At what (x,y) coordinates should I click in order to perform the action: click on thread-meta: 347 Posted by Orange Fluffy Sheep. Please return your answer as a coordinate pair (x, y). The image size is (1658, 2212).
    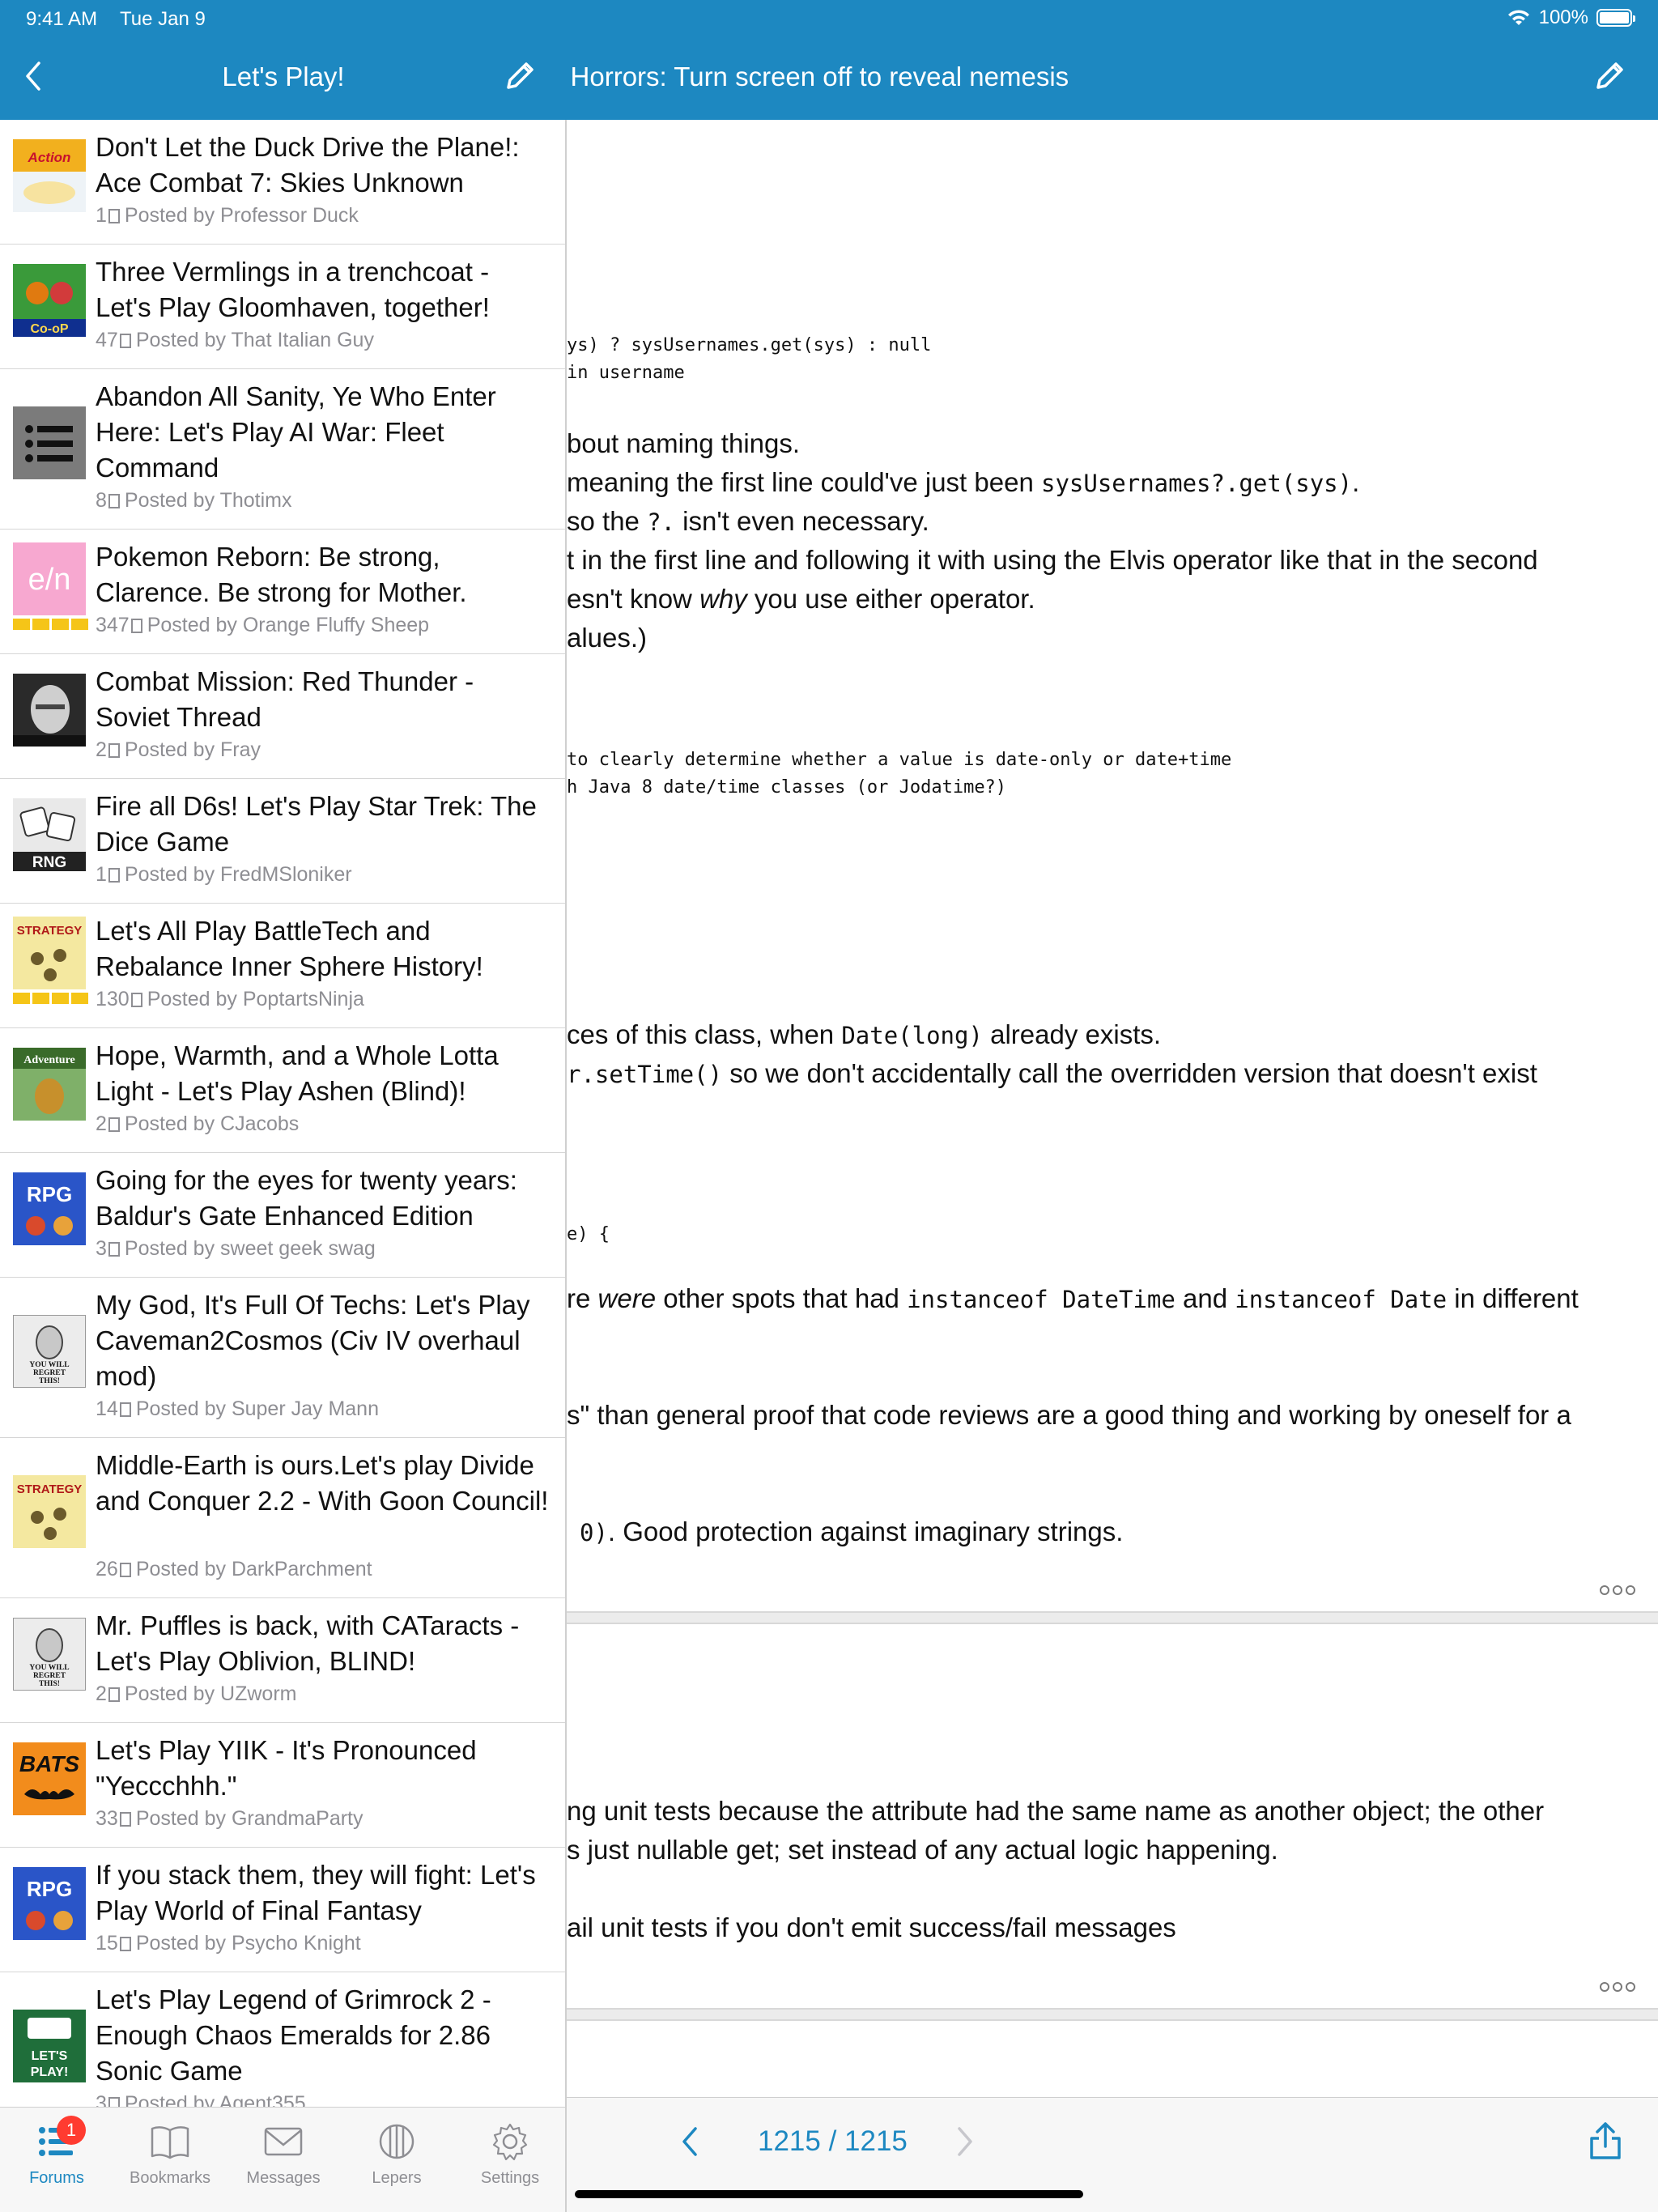
    Looking at the image, I should click on (263, 625).